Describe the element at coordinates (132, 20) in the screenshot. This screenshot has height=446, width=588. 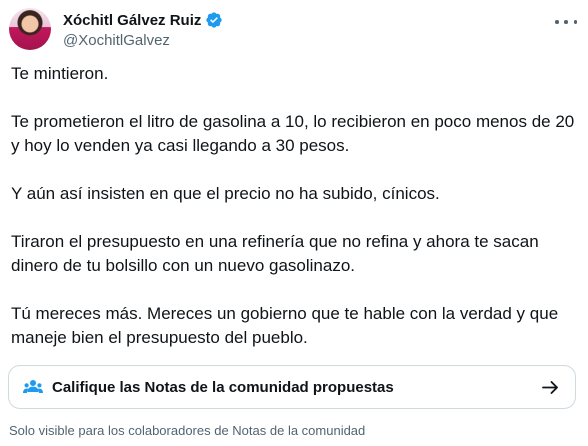
I see `author-name: Xóchitl Gálvez Ruiz` at that location.